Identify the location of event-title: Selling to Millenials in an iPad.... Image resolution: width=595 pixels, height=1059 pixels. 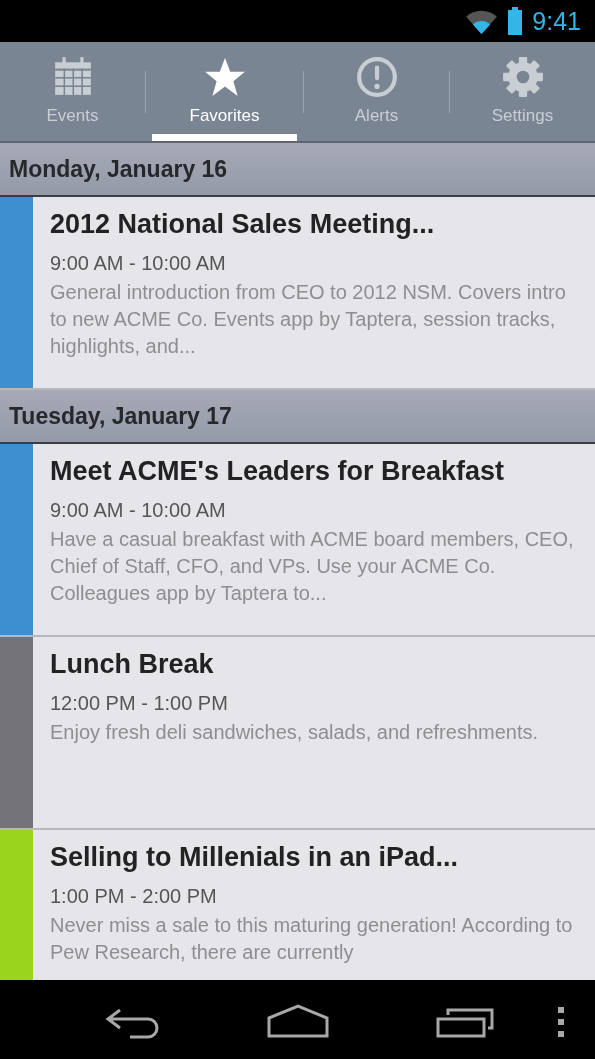
(255, 857).